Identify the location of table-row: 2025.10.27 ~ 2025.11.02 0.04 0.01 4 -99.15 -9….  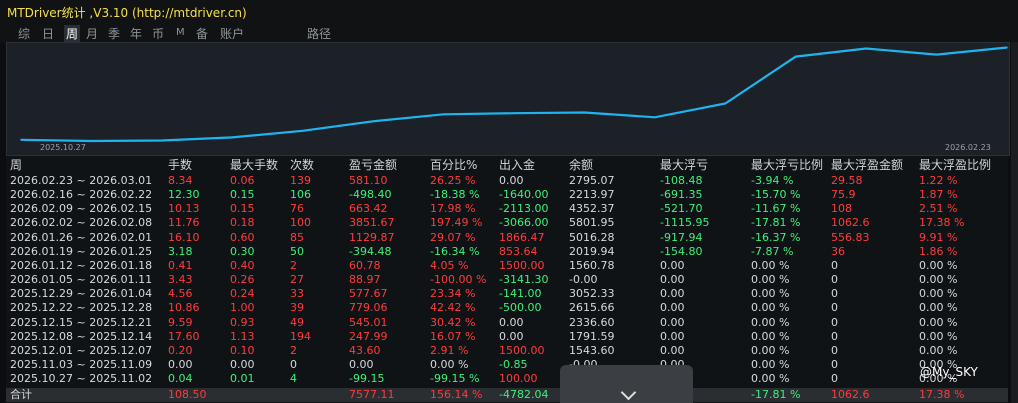
(507, 379).